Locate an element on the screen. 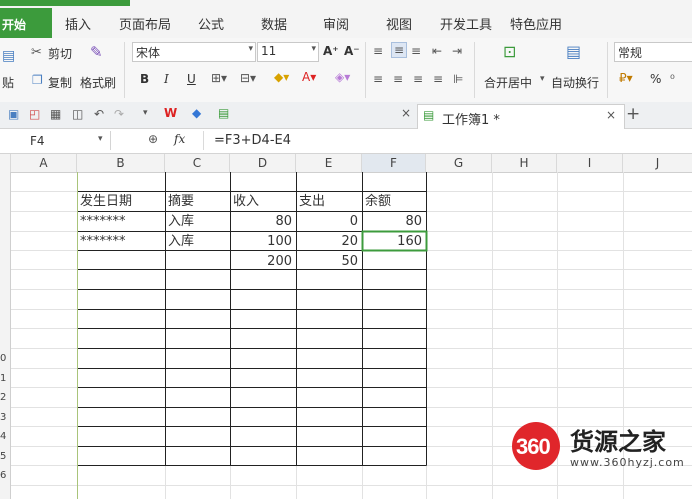 The width and height of the screenshot is (692, 499). total-income-cell: 200 is located at coordinates (263, 261).